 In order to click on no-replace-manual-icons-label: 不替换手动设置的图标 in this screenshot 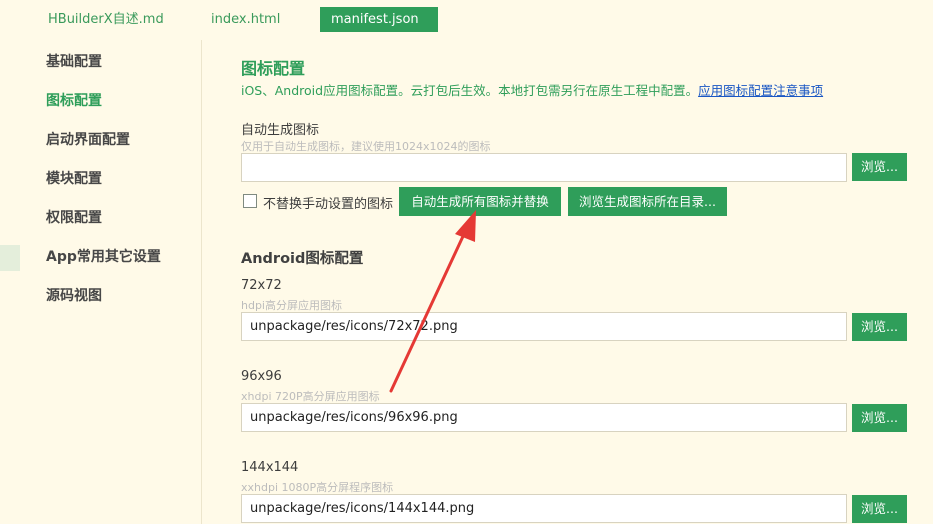, I will do `click(328, 204)`.